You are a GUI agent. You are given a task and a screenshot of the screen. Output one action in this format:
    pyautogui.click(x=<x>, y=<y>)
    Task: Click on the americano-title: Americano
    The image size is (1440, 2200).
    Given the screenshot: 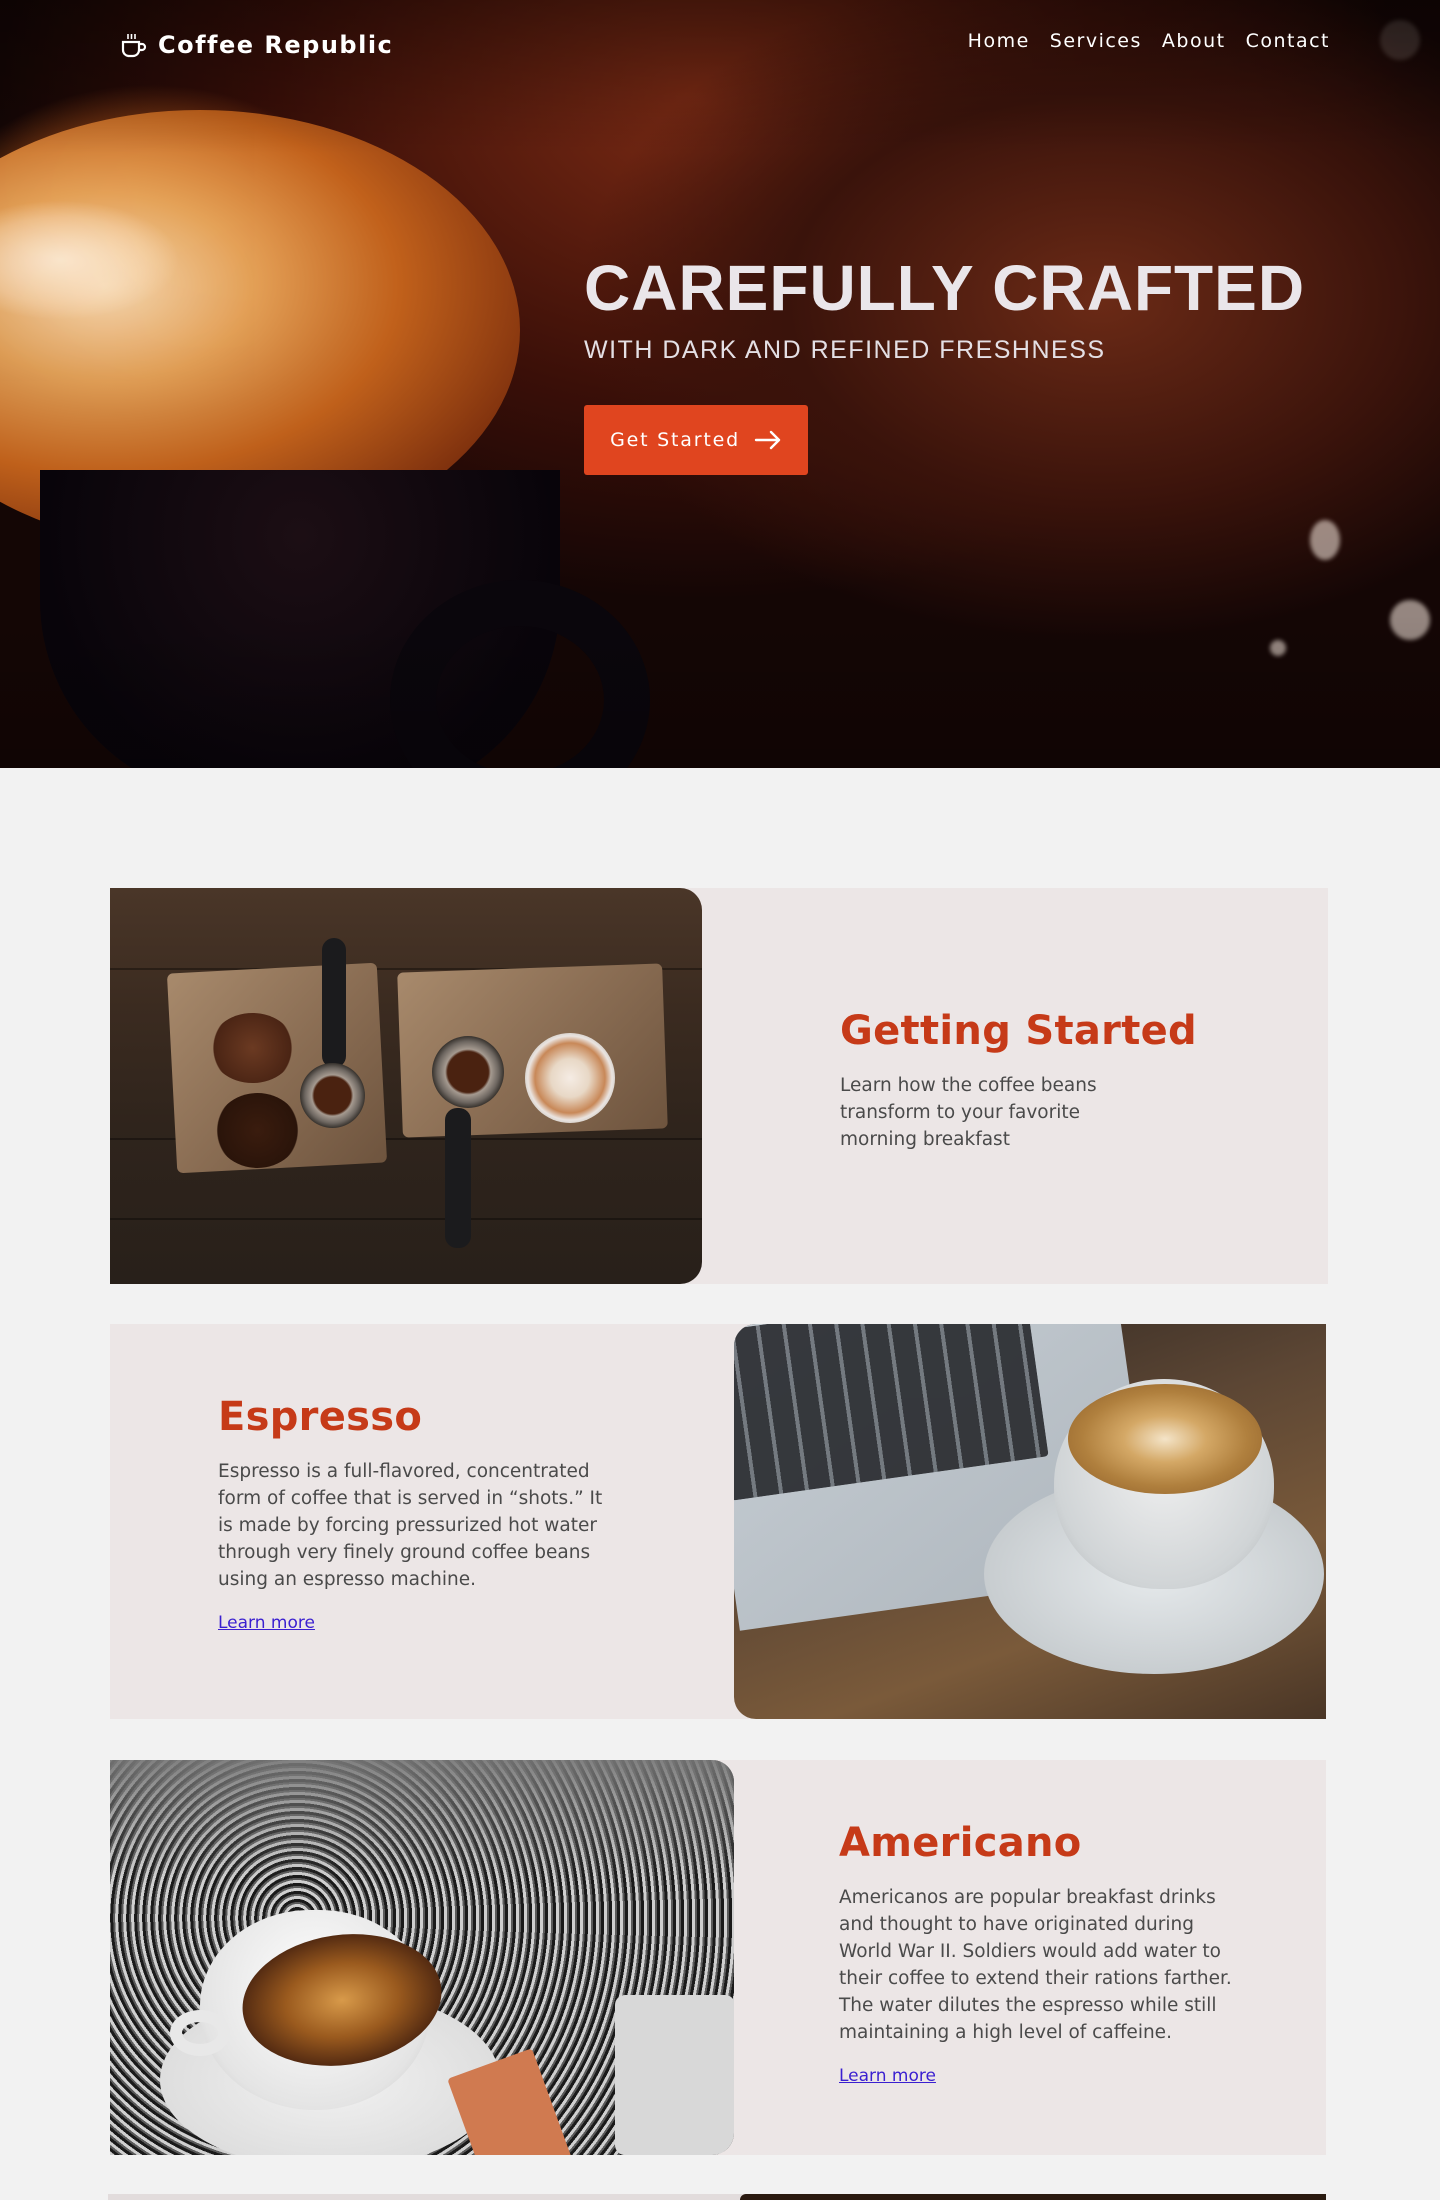 What is the action you would take?
    pyautogui.click(x=960, y=1843)
    